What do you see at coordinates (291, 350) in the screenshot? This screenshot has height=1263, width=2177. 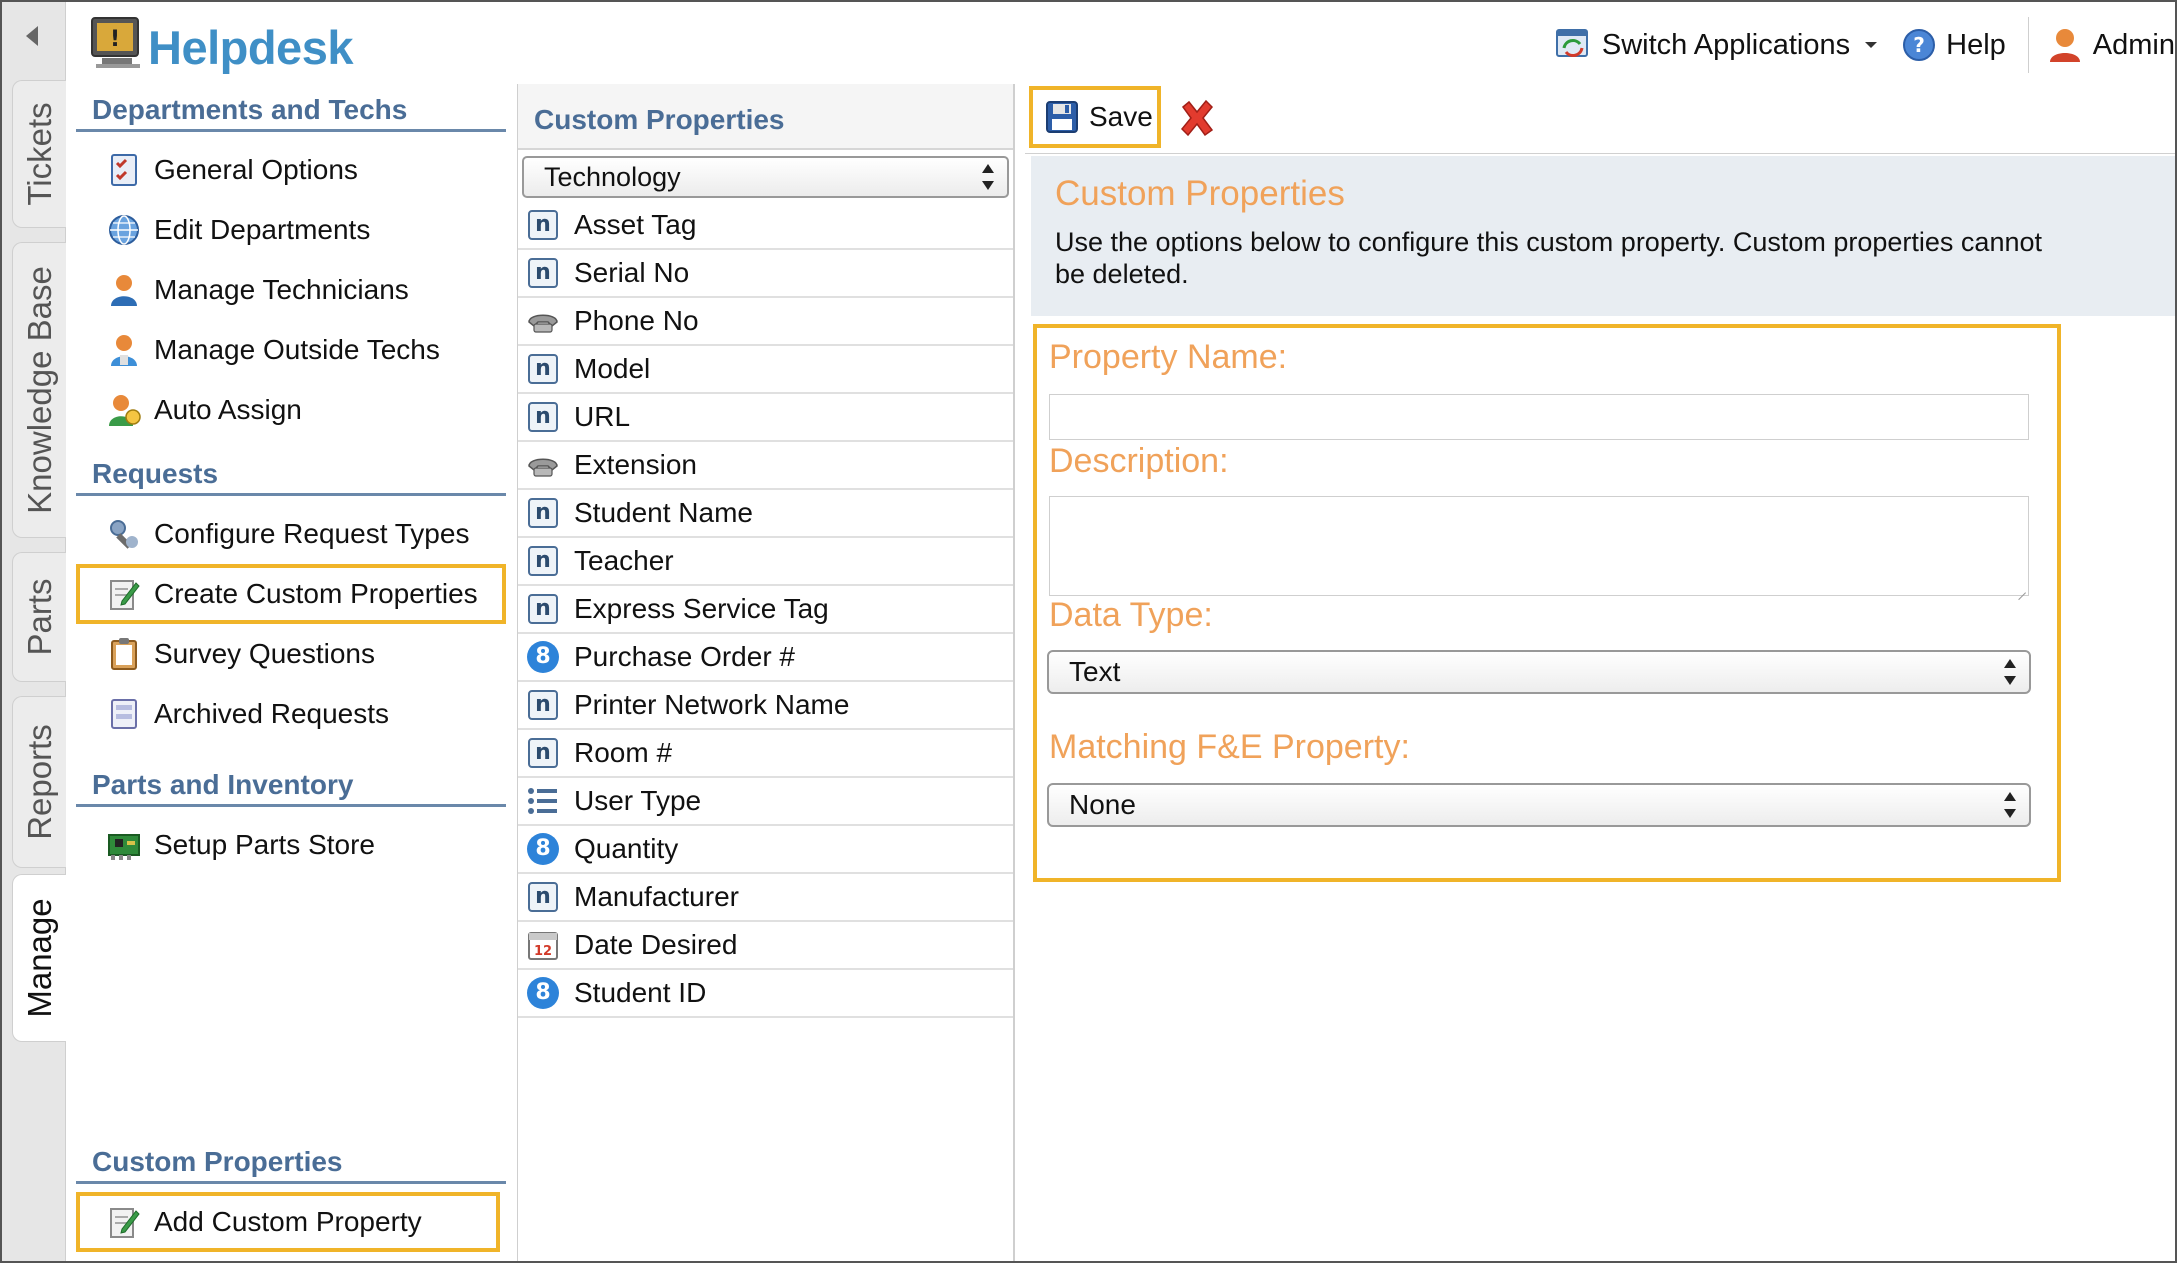 I see `nav-item-manage-outside-techs: Manage Outside Techs` at bounding box center [291, 350].